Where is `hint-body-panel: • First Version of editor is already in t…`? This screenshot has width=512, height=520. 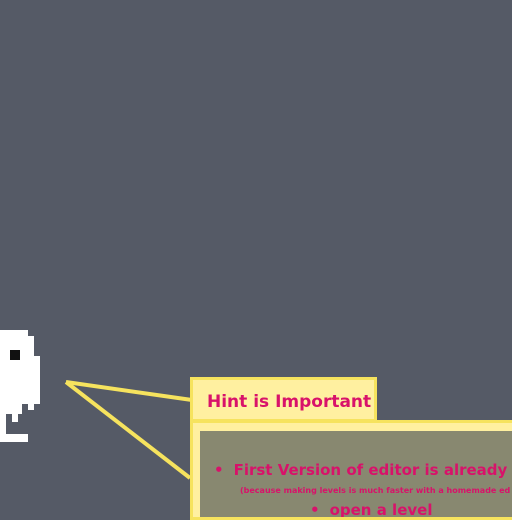
hint-body-panel: • First Version of editor is already in t… is located at coordinates (356, 474).